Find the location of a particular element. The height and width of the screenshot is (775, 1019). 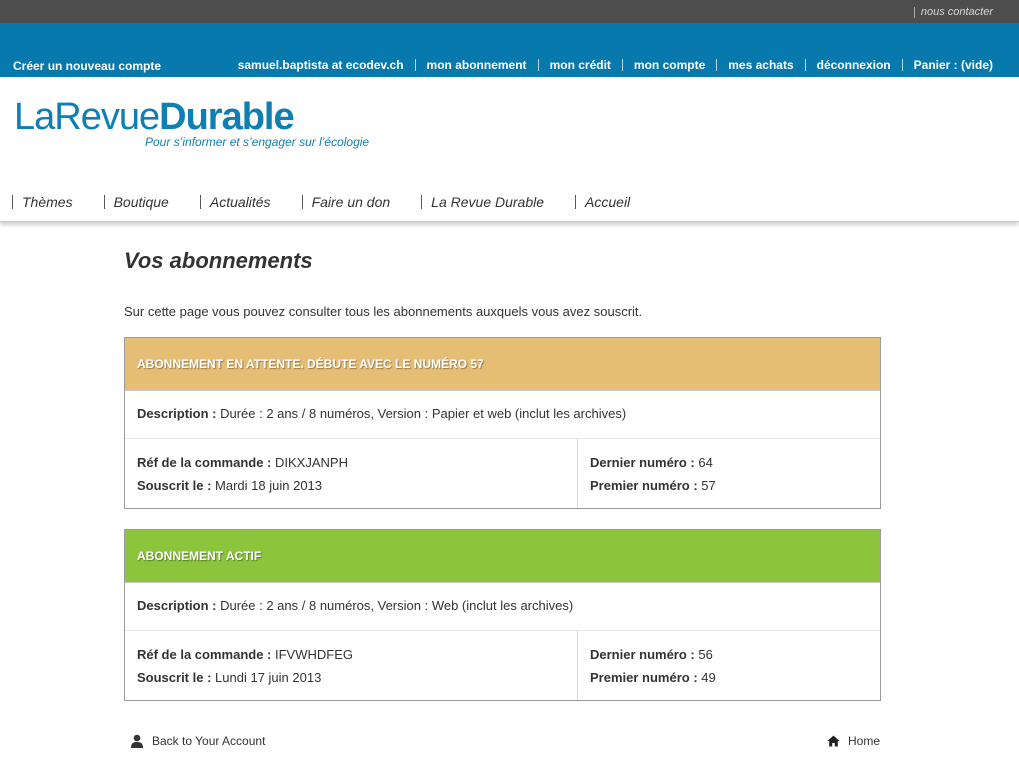

issue-info: Dernier numéro : 64 Premier numéro : 57 is located at coordinates (729, 473).